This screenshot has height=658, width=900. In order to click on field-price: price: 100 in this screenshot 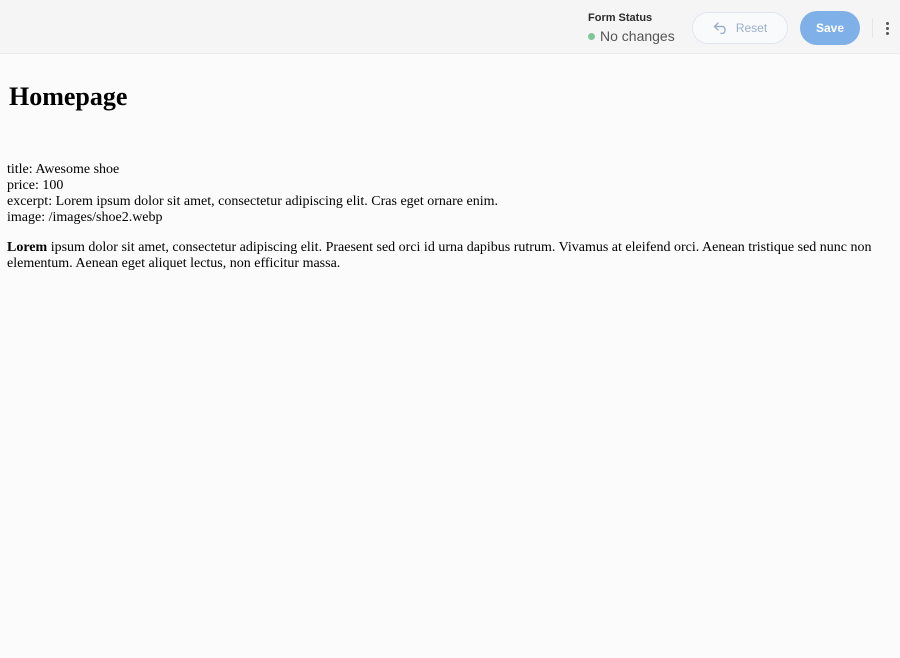, I will do `click(35, 185)`.